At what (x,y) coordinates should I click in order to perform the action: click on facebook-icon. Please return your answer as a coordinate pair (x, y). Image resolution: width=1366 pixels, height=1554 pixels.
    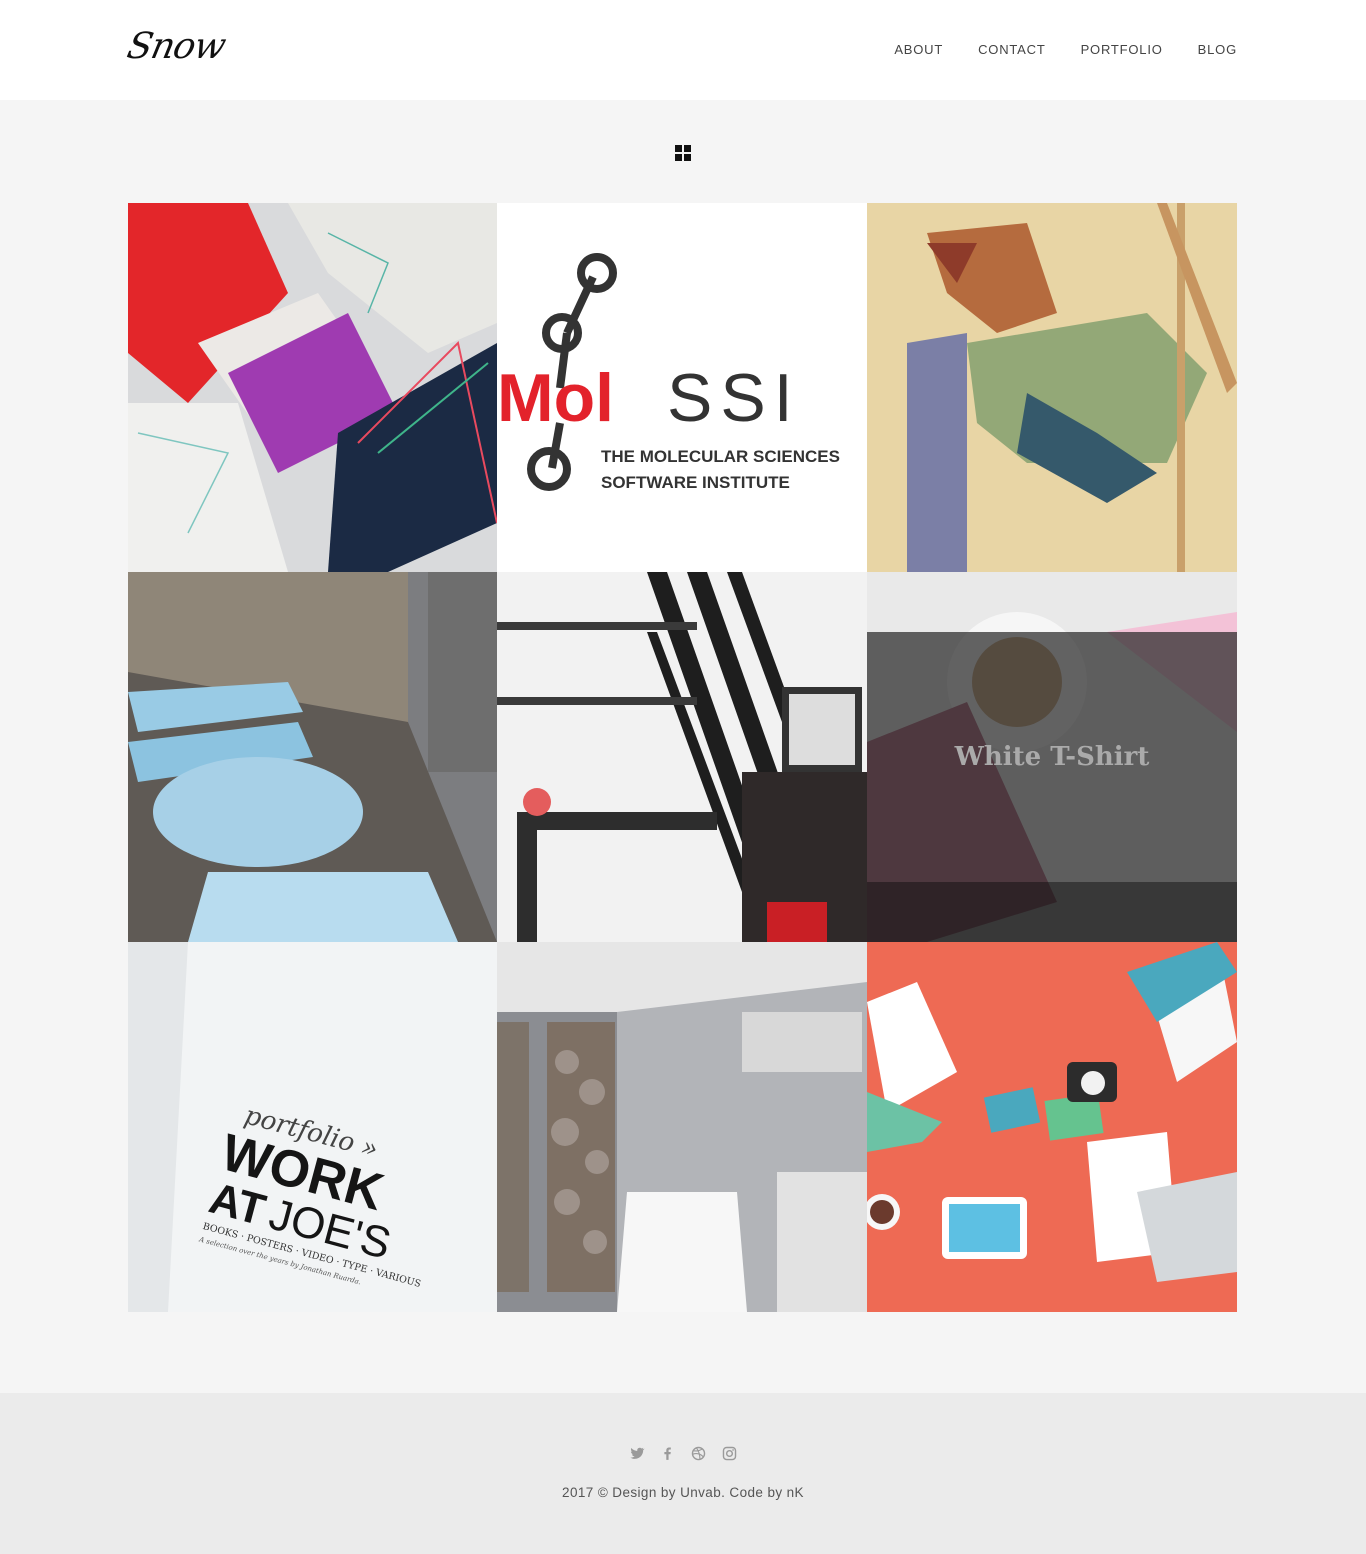
    Looking at the image, I should click on (667, 1453).